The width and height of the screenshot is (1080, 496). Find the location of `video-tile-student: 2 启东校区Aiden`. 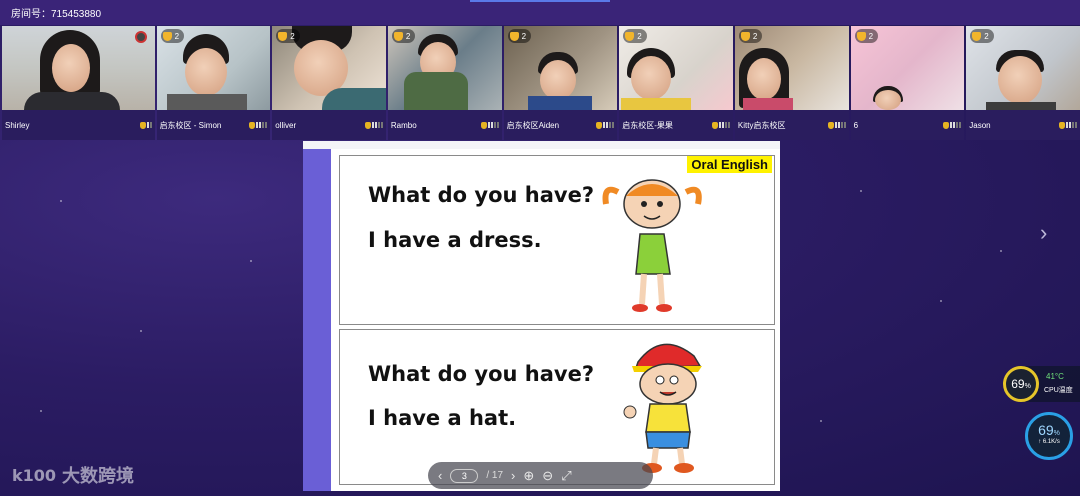

video-tile-student: 2 启东校区Aiden is located at coordinates (560, 83).